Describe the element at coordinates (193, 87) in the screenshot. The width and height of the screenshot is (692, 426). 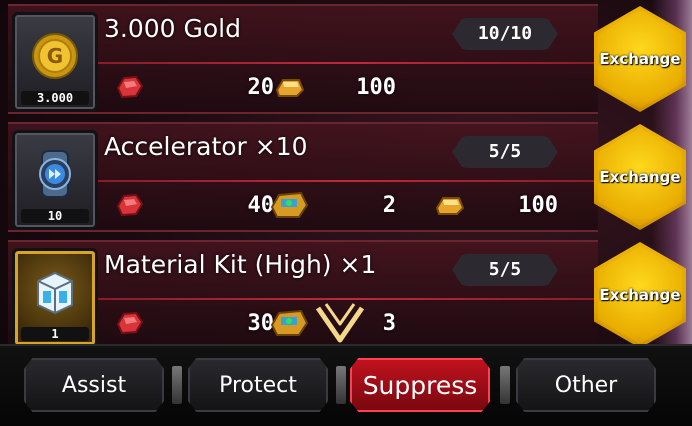
I see `cost-red-ore: 20` at that location.